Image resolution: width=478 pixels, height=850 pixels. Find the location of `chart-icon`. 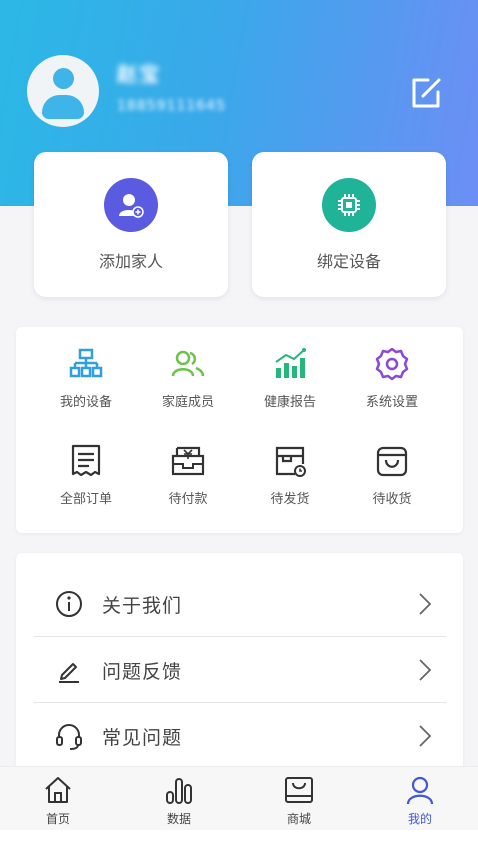

chart-icon is located at coordinates (290, 363).